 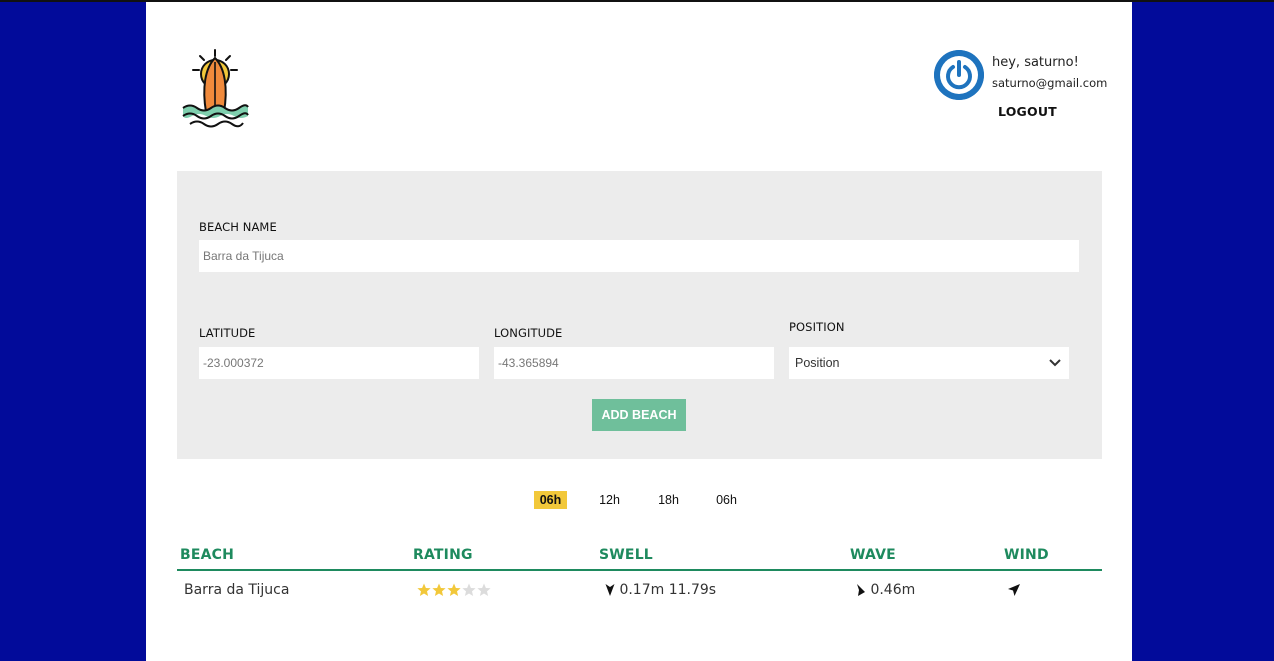 What do you see at coordinates (668, 500) in the screenshot?
I see `tab-18h: 18h` at bounding box center [668, 500].